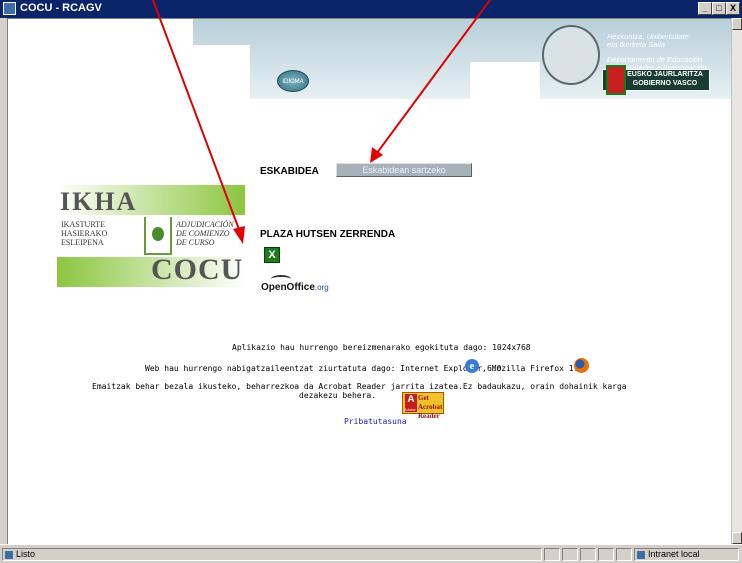 This screenshot has width=742, height=563. I want to click on zone-indicator: Intranet local, so click(686, 554).